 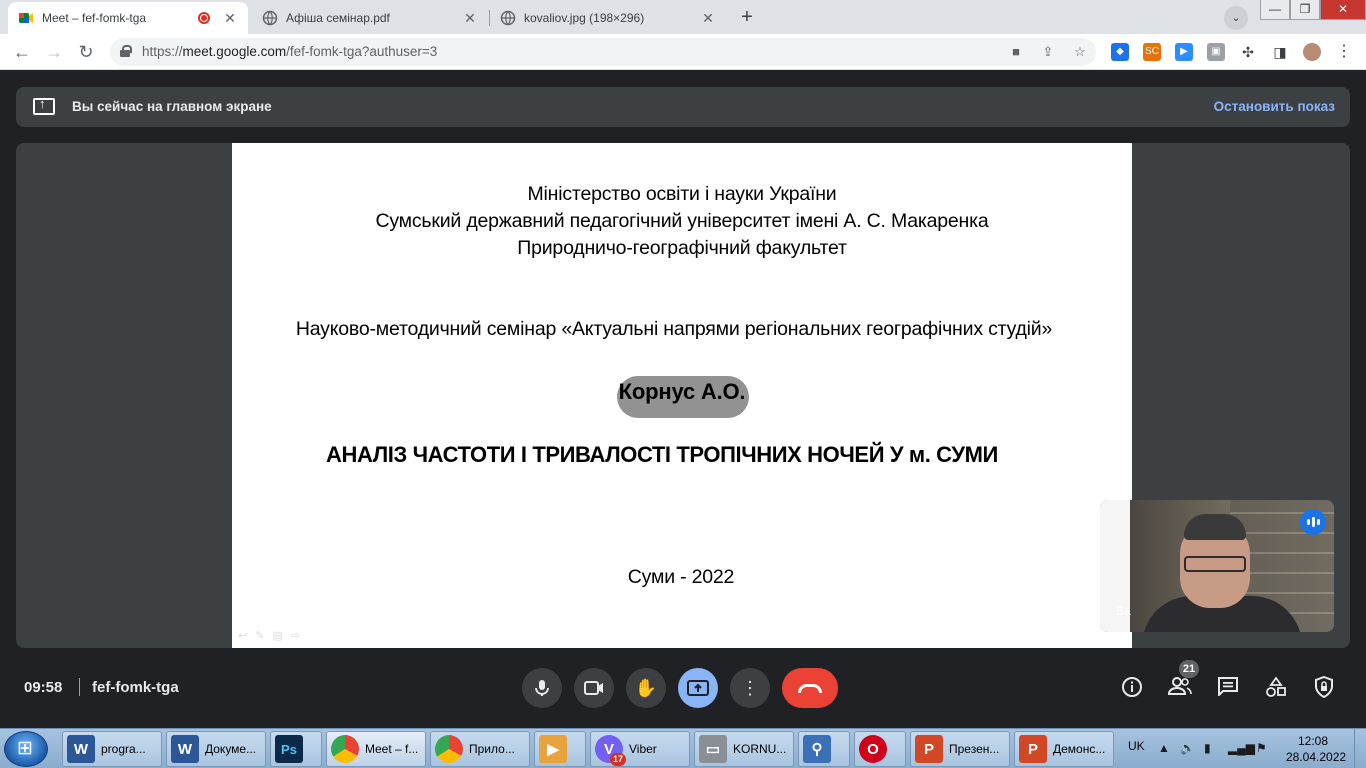 I want to click on activities-button, so click(x=1276, y=688).